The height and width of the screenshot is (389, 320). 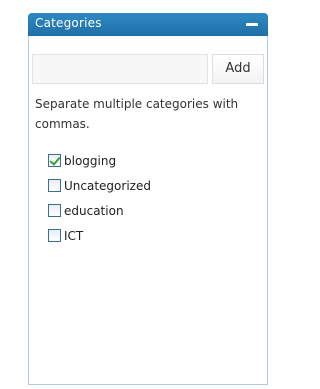 What do you see at coordinates (252, 24) in the screenshot?
I see `minus-icon` at bounding box center [252, 24].